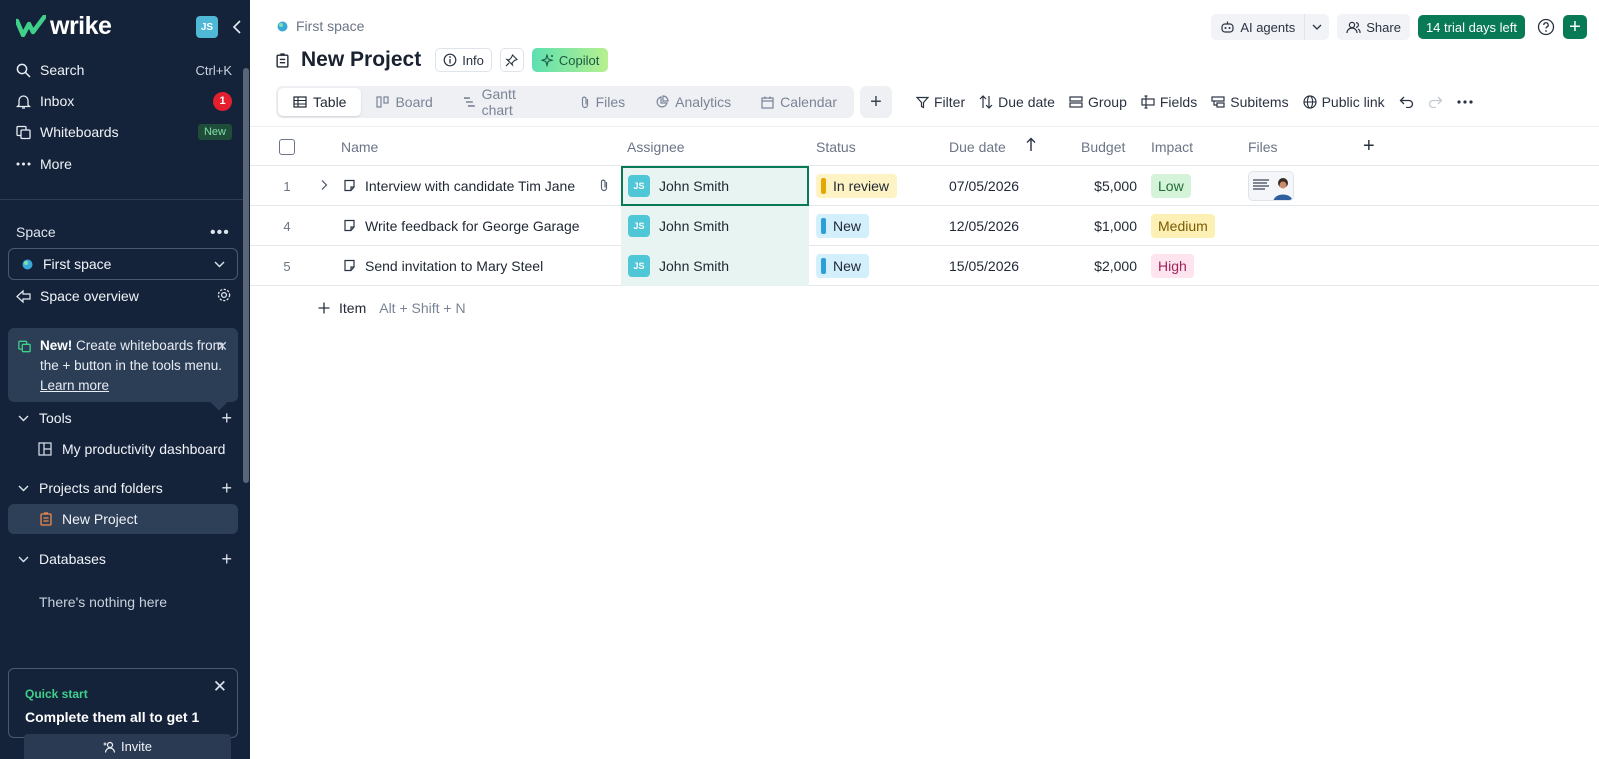  Describe the element at coordinates (450, 60) in the screenshot. I see `info-icon` at that location.